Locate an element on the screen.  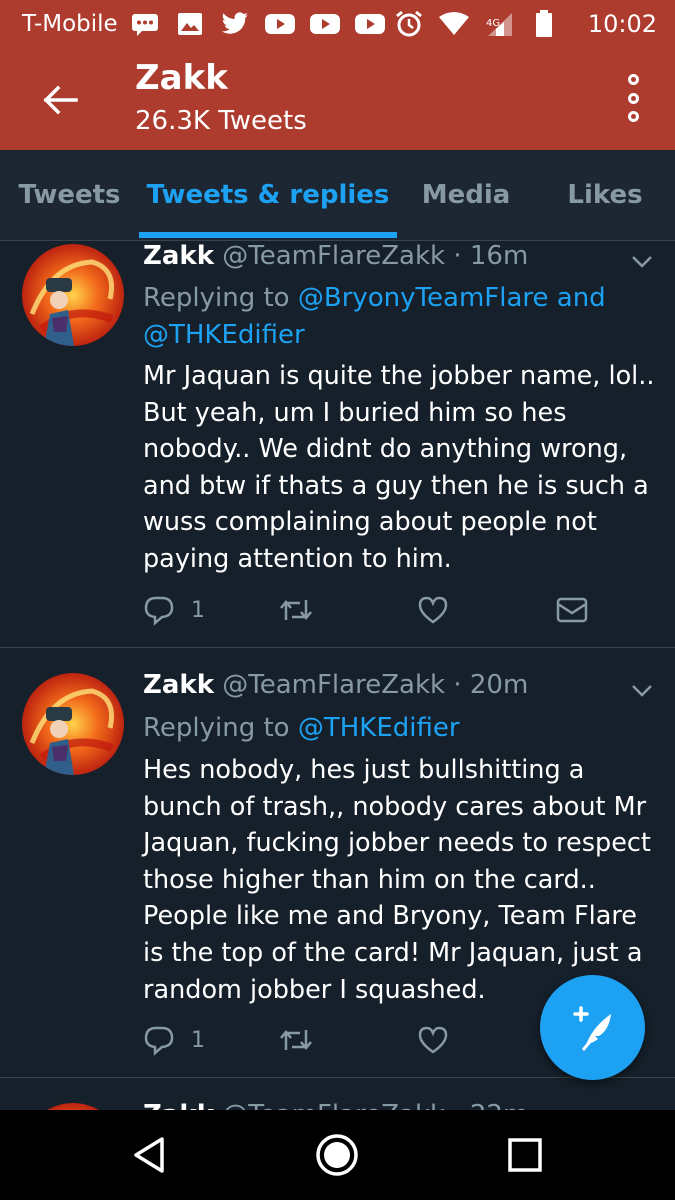
nav-back-button is located at coordinates (150, 1155).